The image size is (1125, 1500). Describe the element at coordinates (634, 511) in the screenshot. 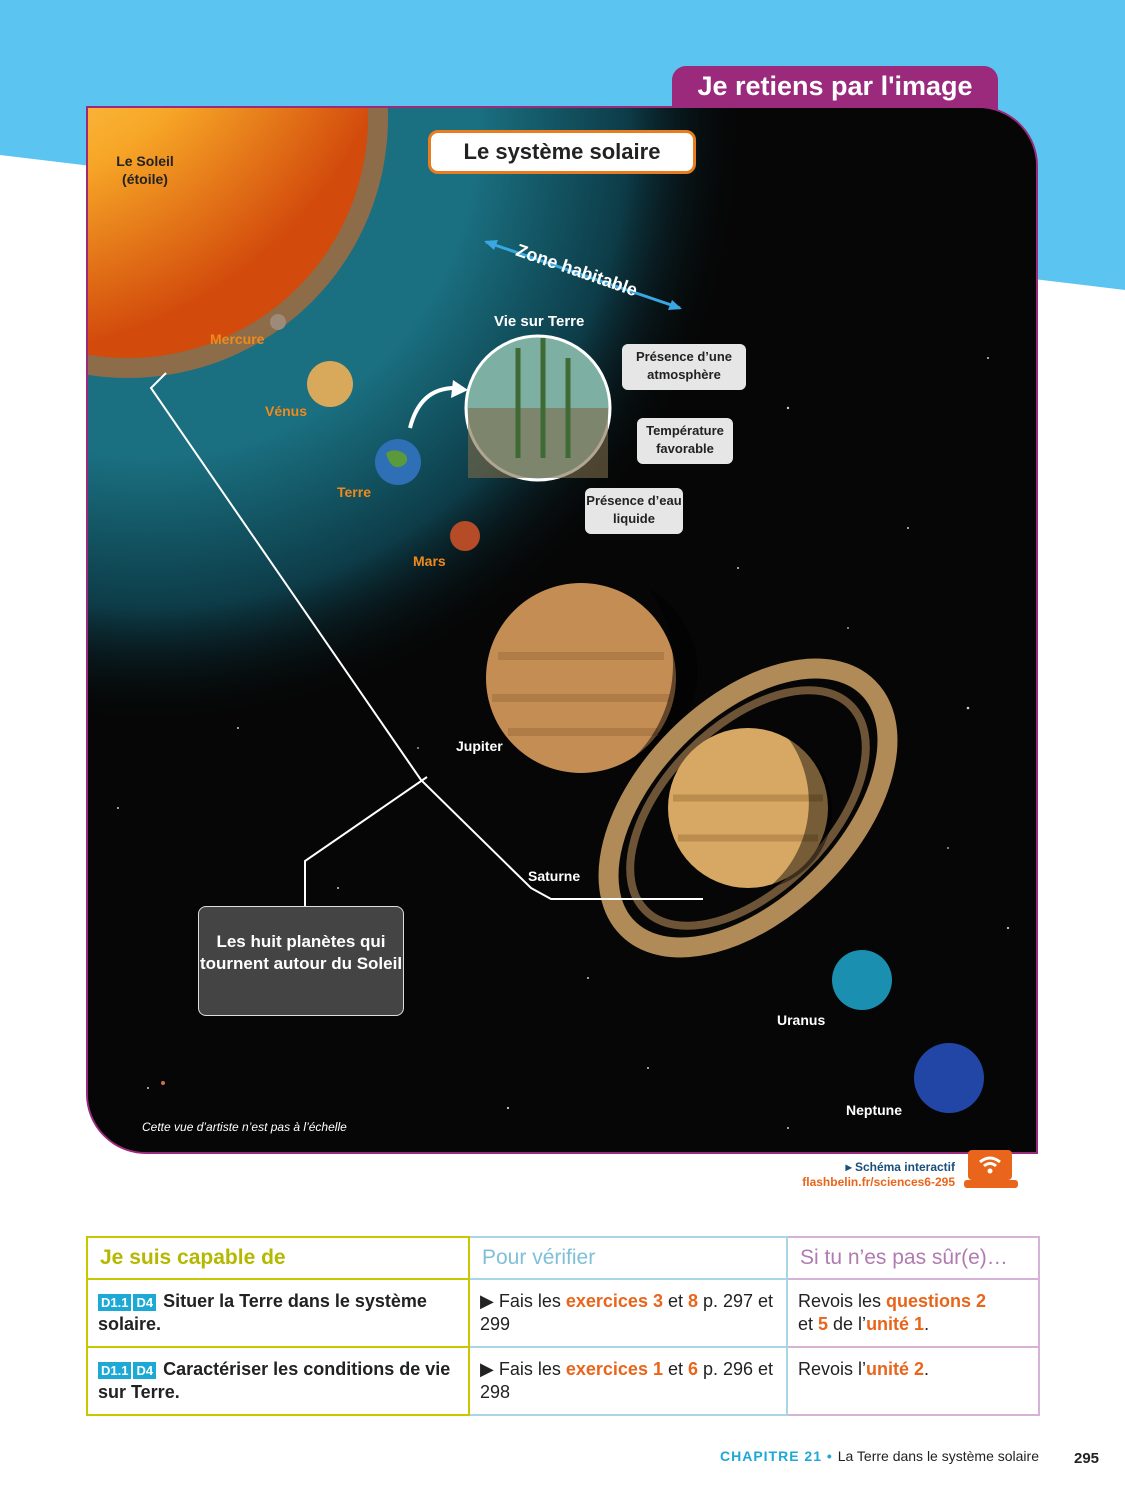

I see `callout-water: Présence d’eau liquide` at that location.